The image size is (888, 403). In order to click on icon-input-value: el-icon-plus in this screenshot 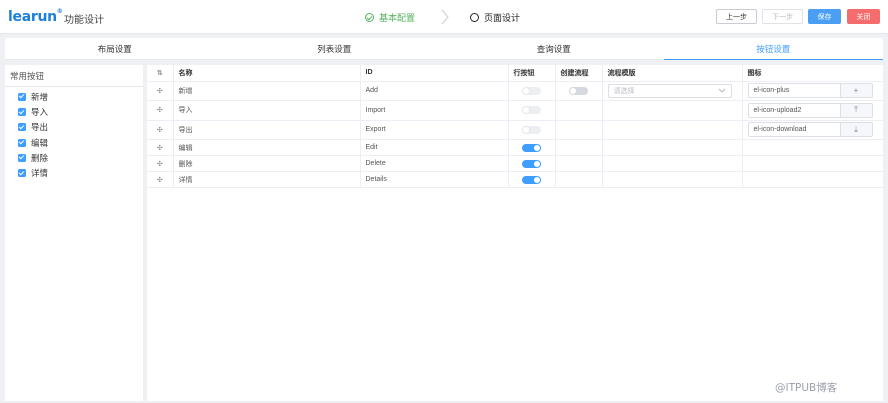, I will do `click(771, 91)`.